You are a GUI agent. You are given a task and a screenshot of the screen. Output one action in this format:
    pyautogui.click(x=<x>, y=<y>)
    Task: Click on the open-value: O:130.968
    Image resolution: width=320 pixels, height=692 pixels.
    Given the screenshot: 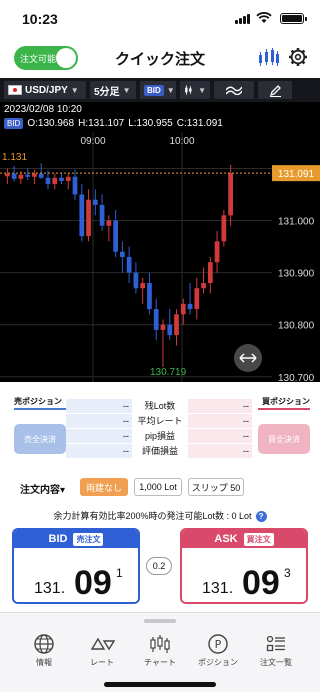 What is the action you would take?
    pyautogui.click(x=51, y=123)
    